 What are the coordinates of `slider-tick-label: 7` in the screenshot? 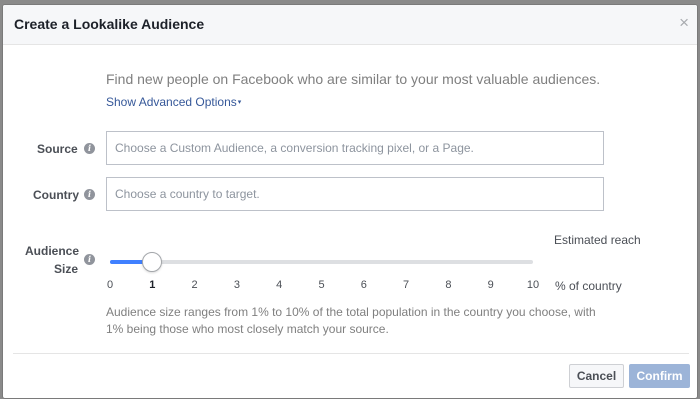 It's located at (406, 285).